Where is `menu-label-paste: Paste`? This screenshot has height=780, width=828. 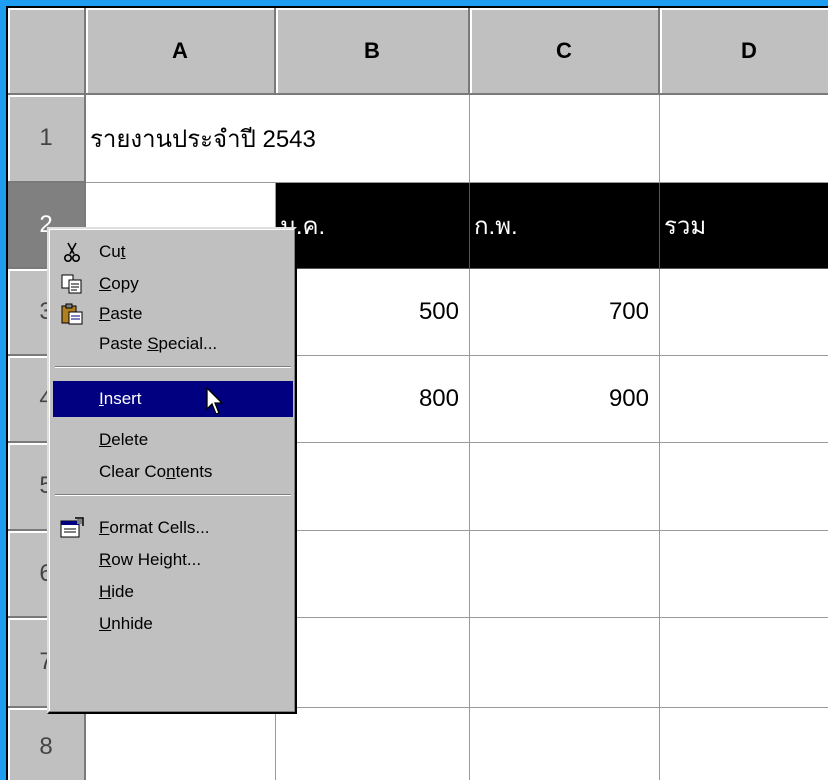
menu-label-paste: Paste is located at coordinates (121, 313).